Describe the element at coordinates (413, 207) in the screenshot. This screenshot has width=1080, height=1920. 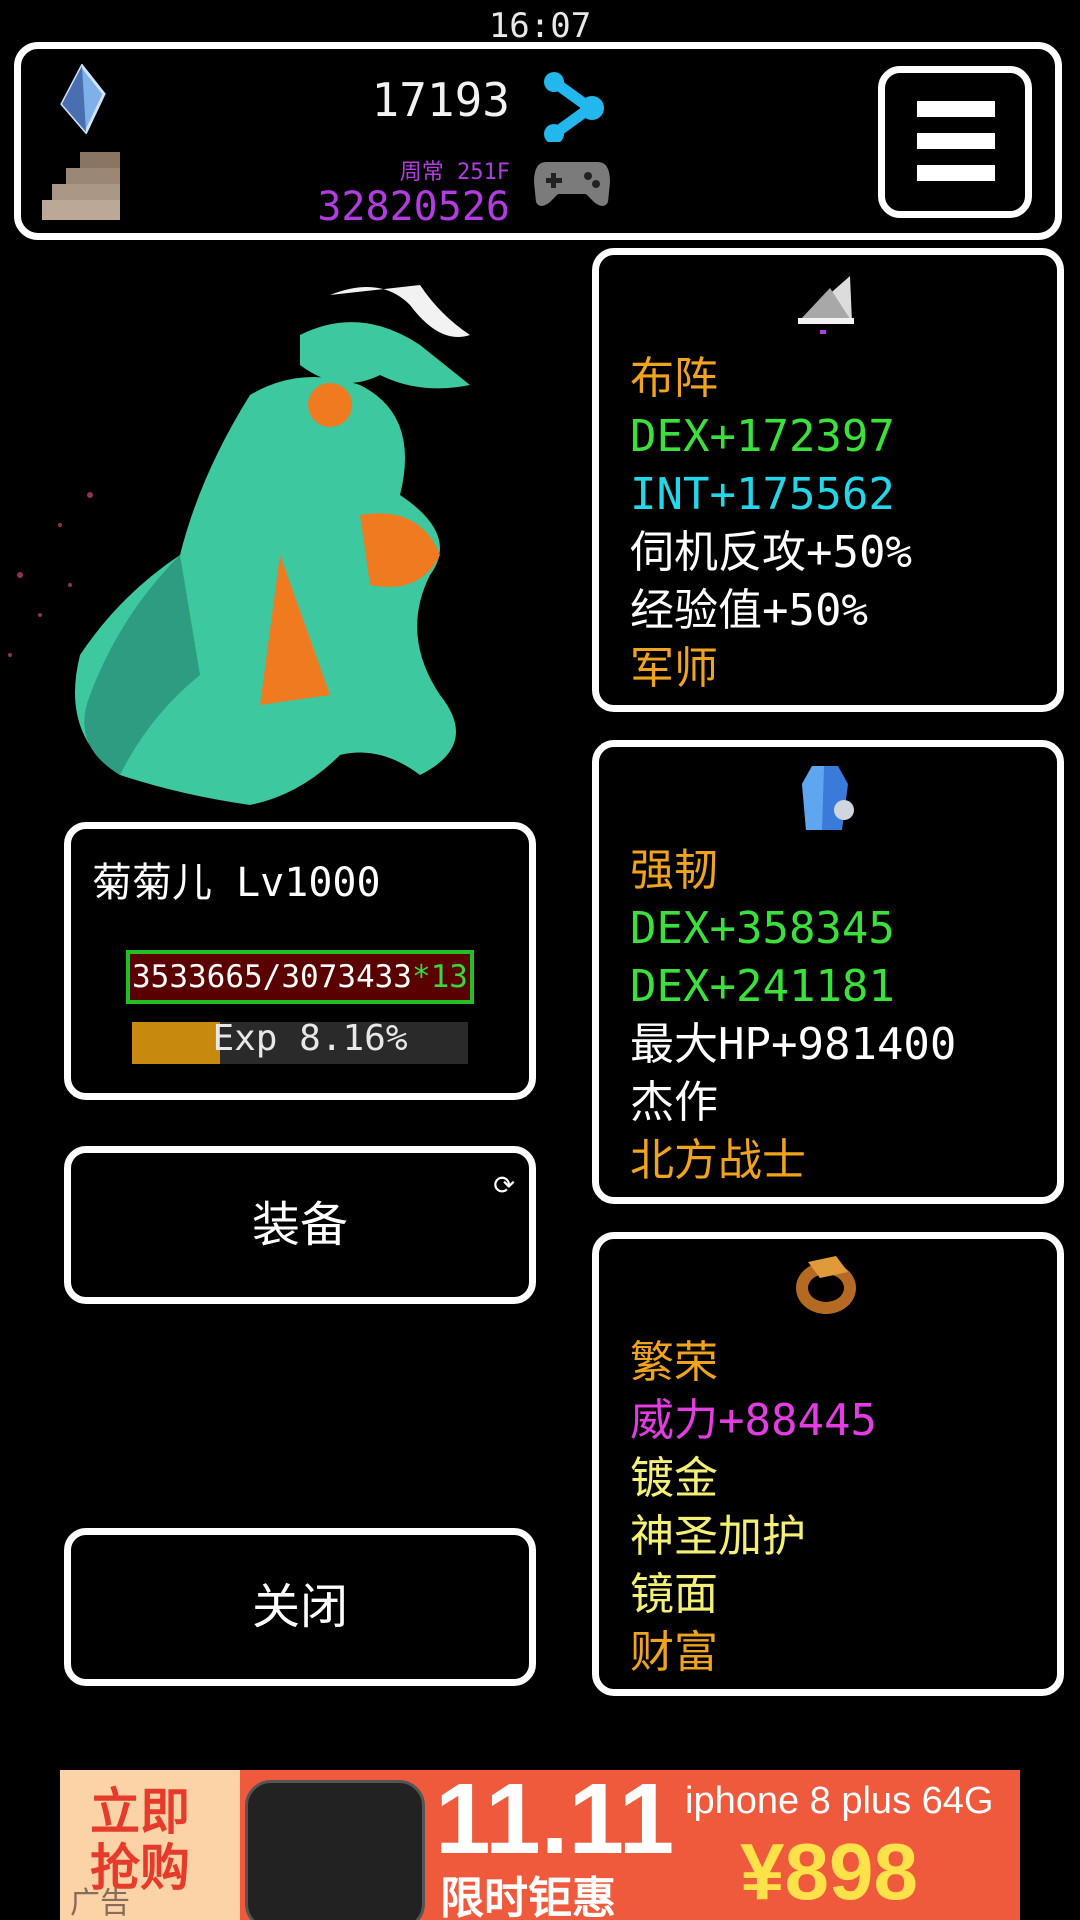
I see `floor-score: 32820526` at that location.